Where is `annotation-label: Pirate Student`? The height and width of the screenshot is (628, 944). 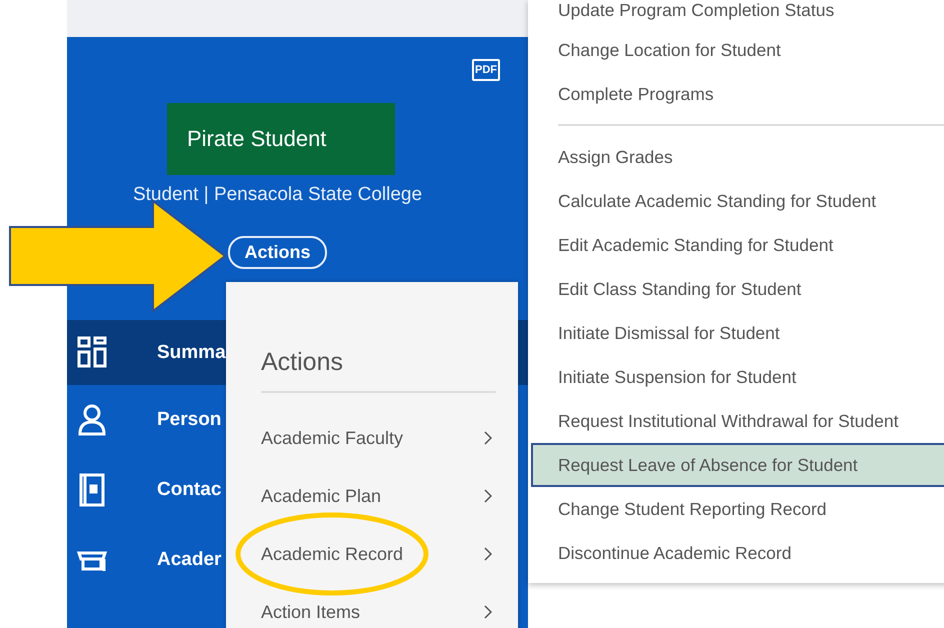
annotation-label: Pirate Student is located at coordinates (281, 139).